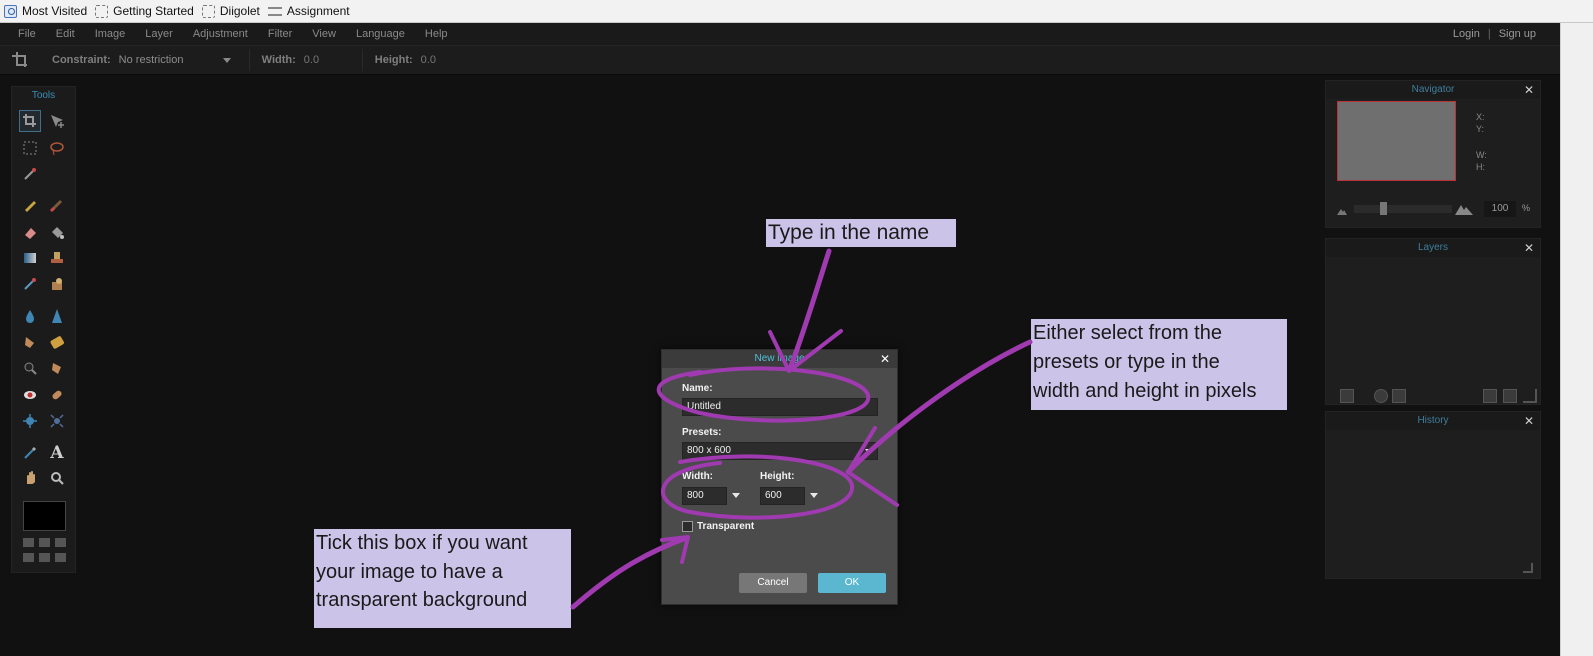 This screenshot has height=656, width=1593. I want to click on layer-mask-icon, so click(1381, 396).